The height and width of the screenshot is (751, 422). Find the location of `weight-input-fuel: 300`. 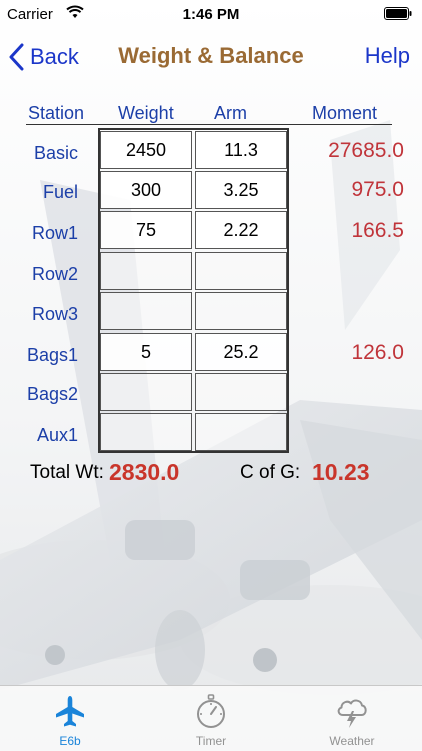

weight-input-fuel: 300 is located at coordinates (146, 190).